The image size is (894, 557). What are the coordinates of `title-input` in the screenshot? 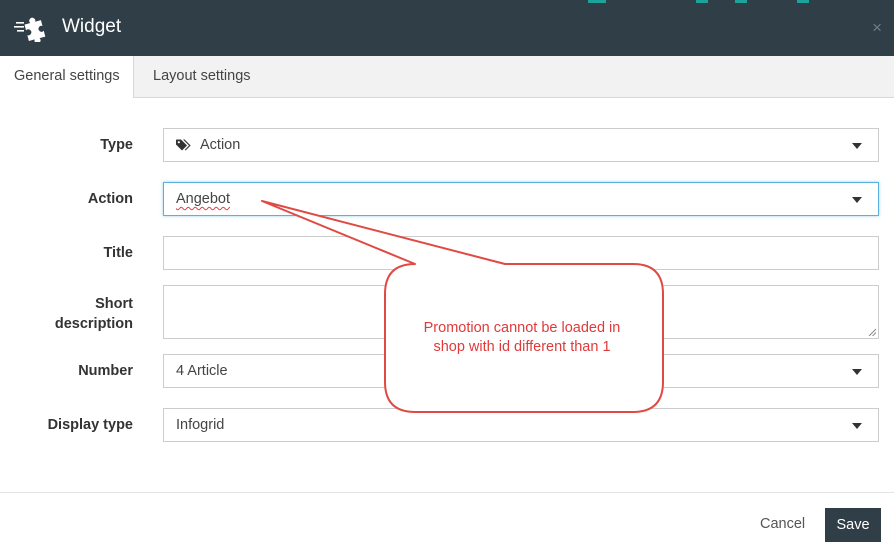 It's located at (521, 253).